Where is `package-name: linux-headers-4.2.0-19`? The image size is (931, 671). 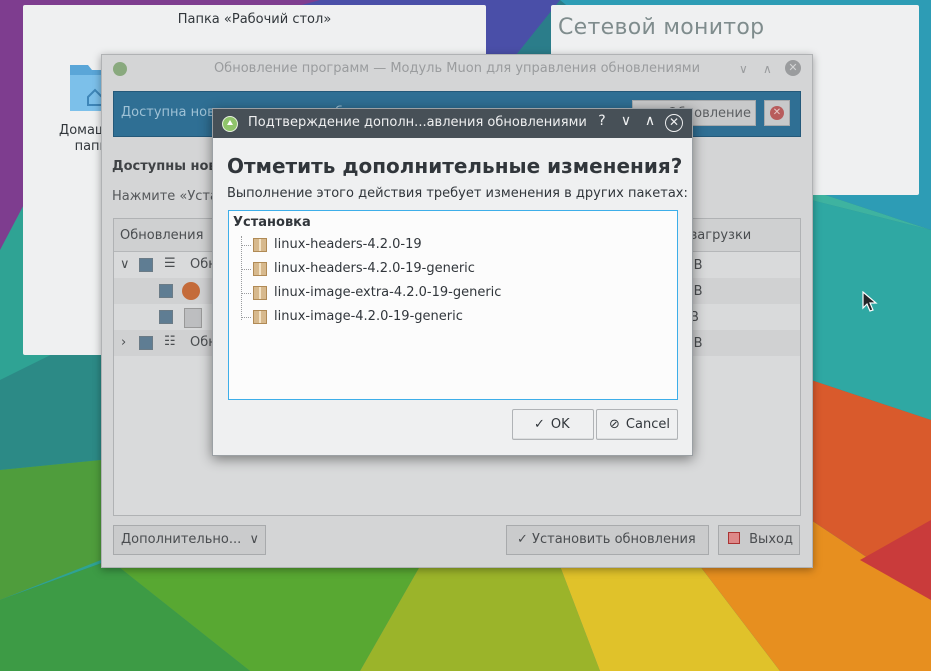
package-name: linux-headers-4.2.0-19 is located at coordinates (348, 244).